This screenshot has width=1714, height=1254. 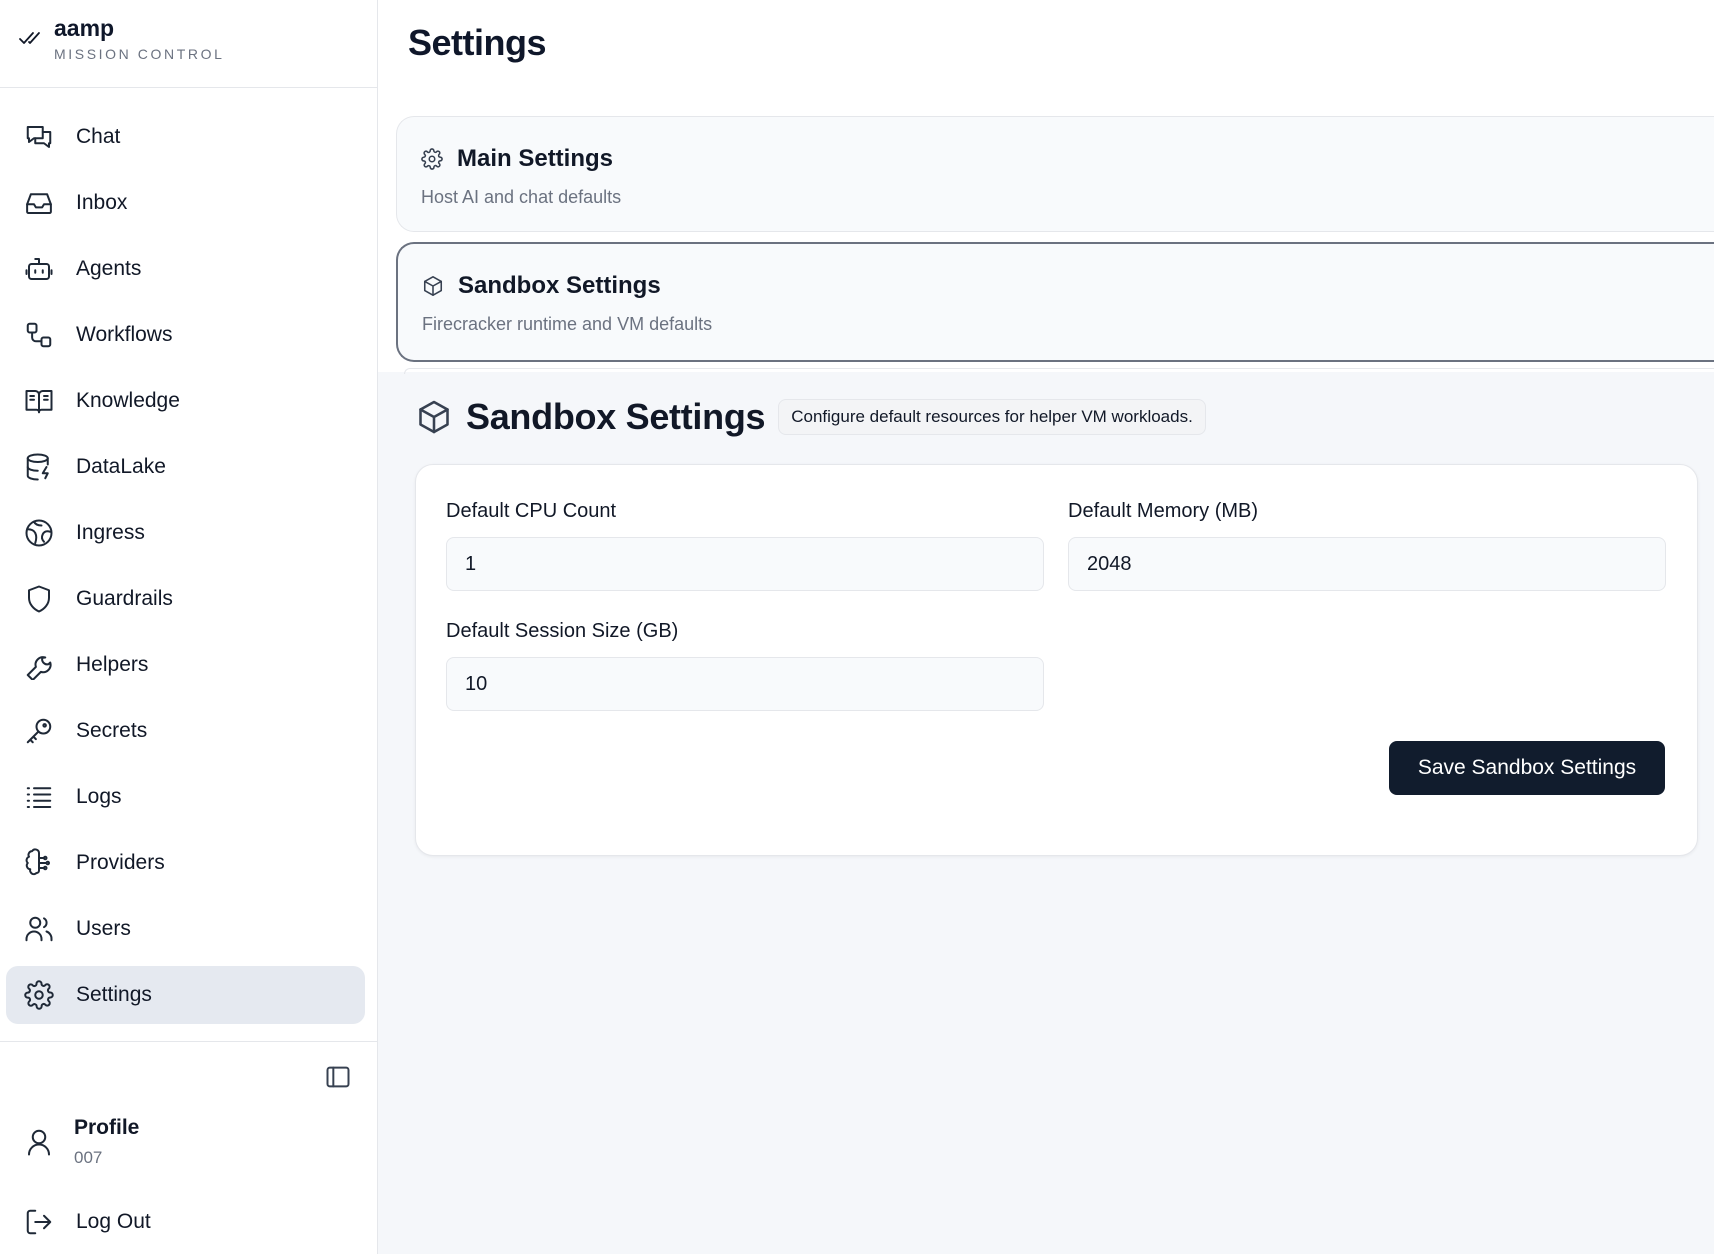 I want to click on sidebar-item-label: Agents, so click(x=109, y=268).